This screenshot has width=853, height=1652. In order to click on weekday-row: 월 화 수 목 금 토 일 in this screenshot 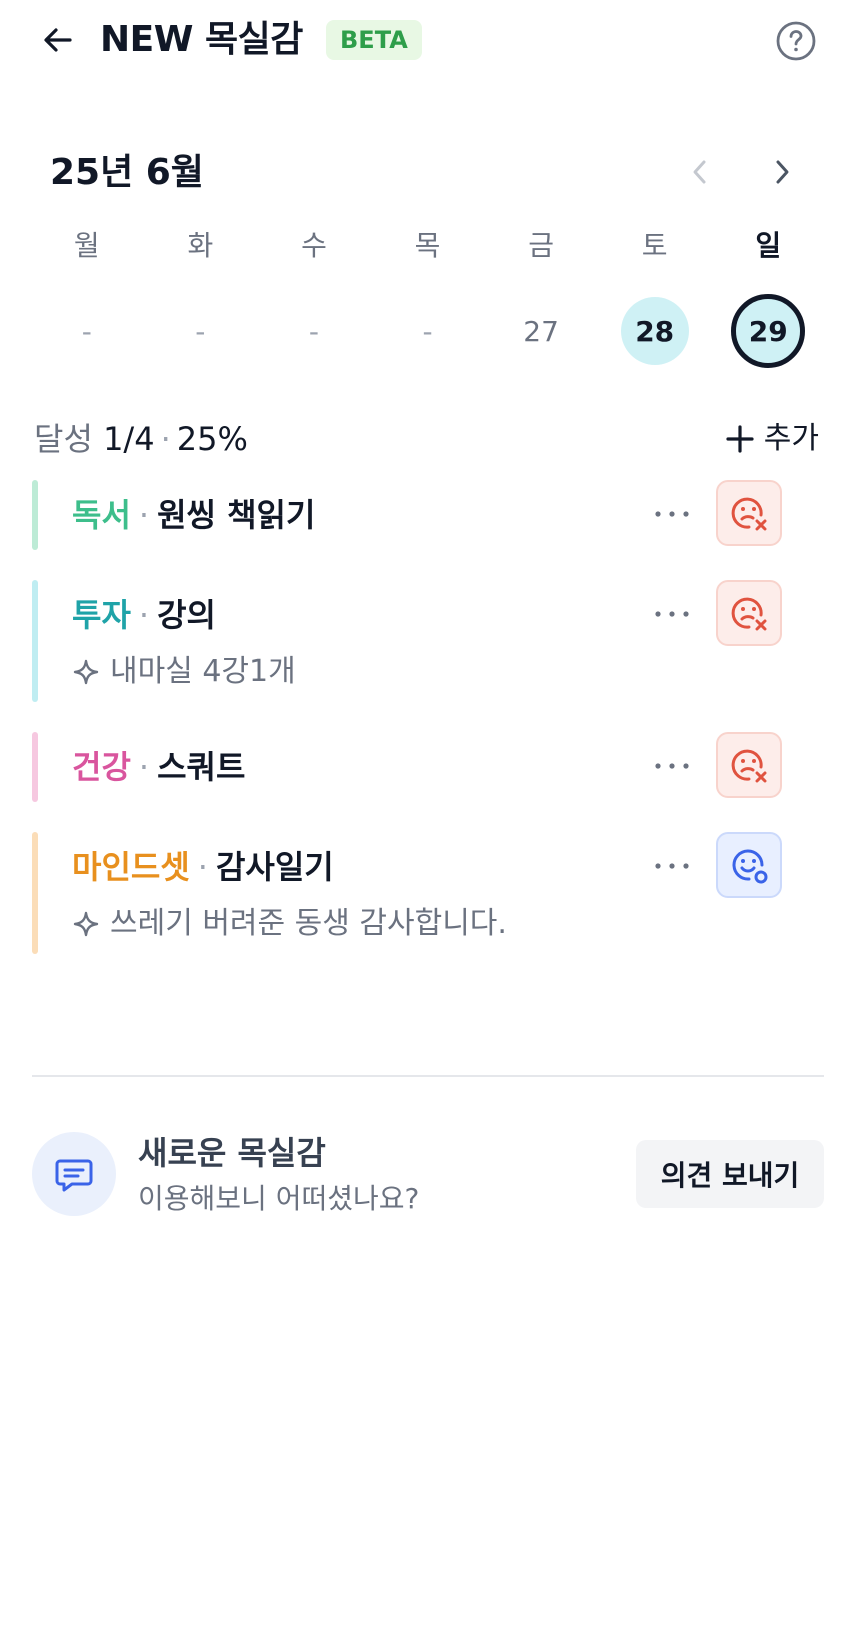, I will do `click(427, 244)`.